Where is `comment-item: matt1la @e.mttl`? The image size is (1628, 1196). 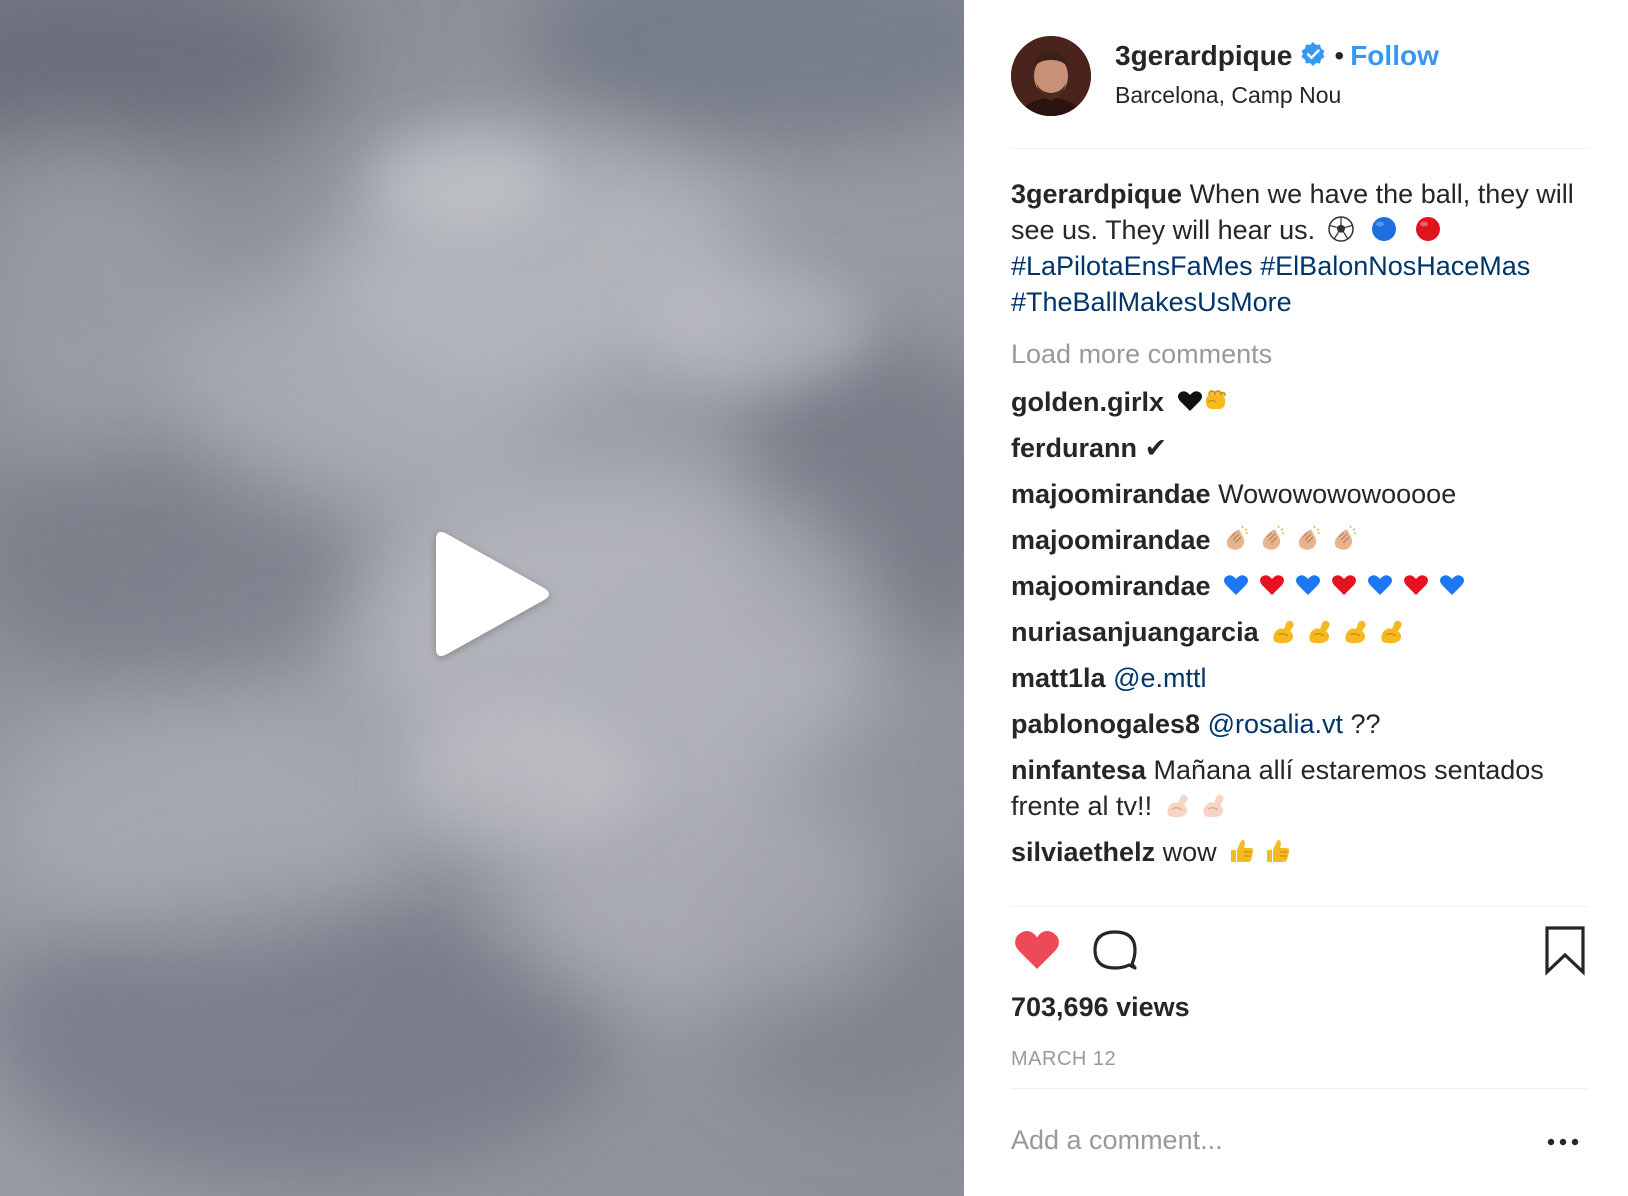 comment-item: matt1la @e.mttl is located at coordinates (1301, 678).